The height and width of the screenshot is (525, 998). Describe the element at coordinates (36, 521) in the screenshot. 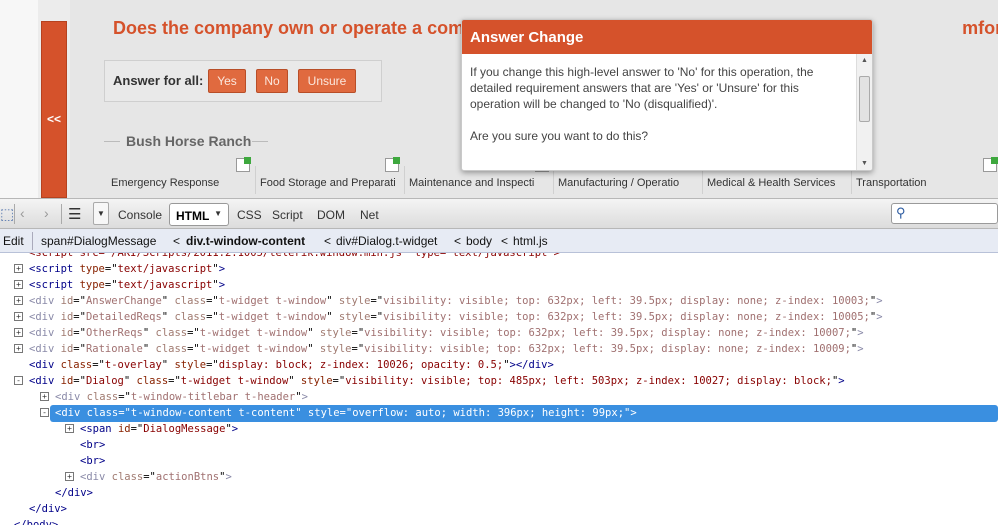

I see `tree-node: </body>` at that location.